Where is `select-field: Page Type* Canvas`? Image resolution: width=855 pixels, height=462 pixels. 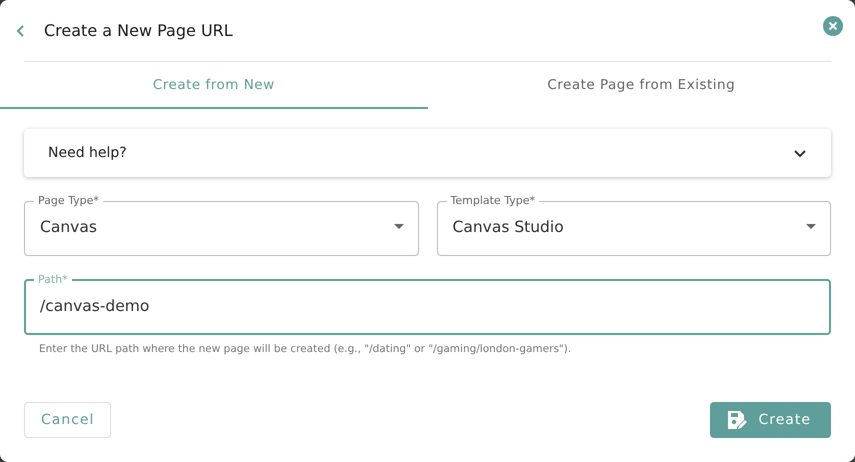
select-field: Page Type* Canvas is located at coordinates (221, 225).